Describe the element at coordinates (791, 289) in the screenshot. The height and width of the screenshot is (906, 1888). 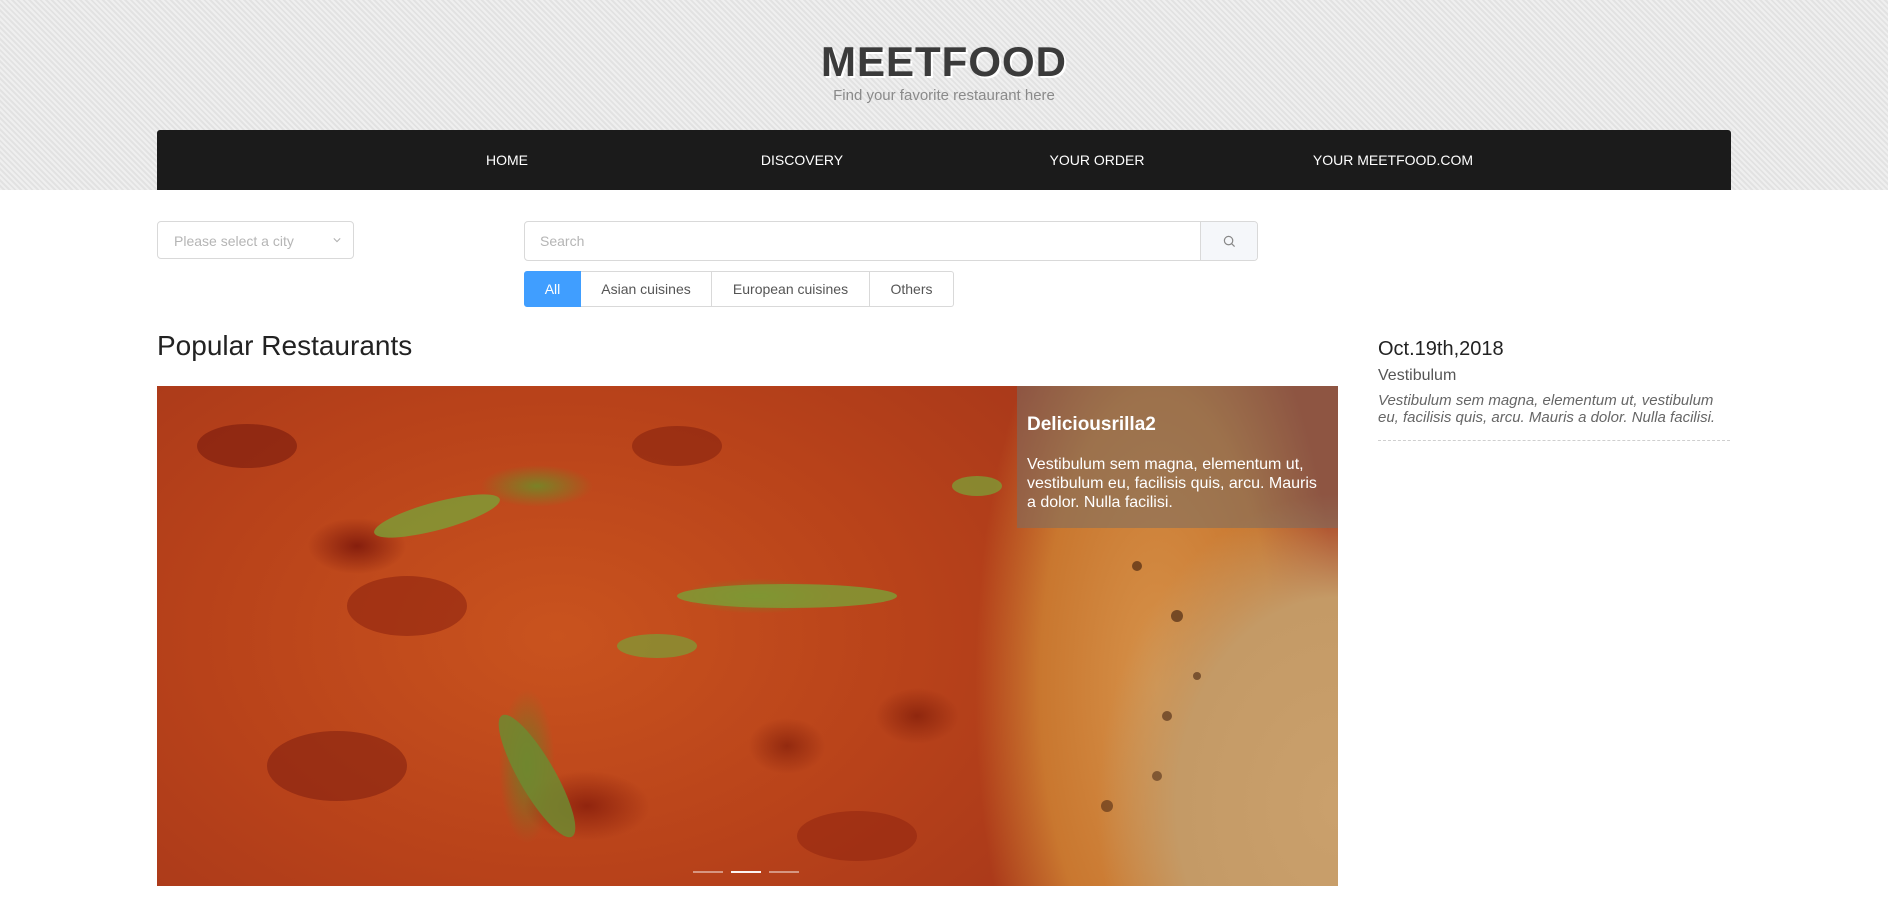
I see `filter-european-cuisines: European cuisines` at that location.